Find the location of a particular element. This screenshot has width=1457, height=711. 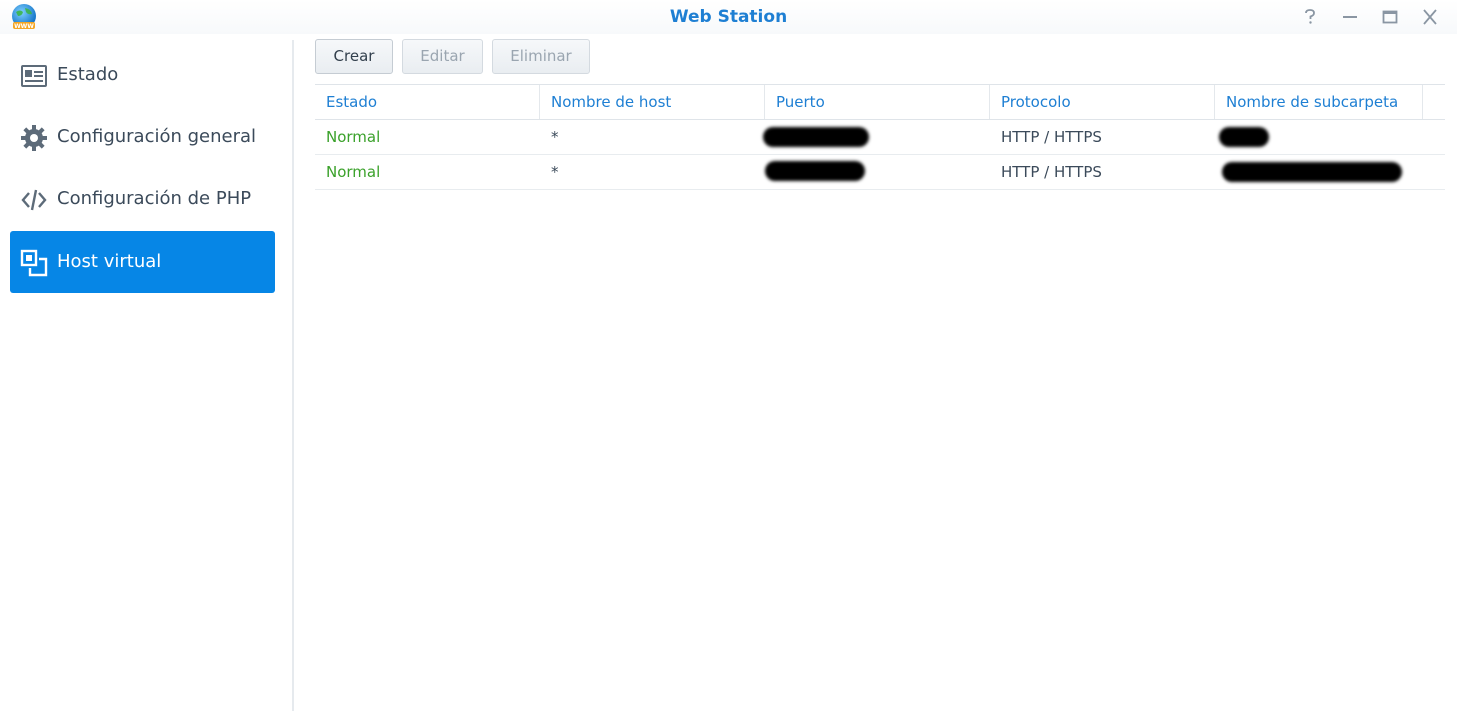

title-bar: WWW Web Station is located at coordinates (728, 17).